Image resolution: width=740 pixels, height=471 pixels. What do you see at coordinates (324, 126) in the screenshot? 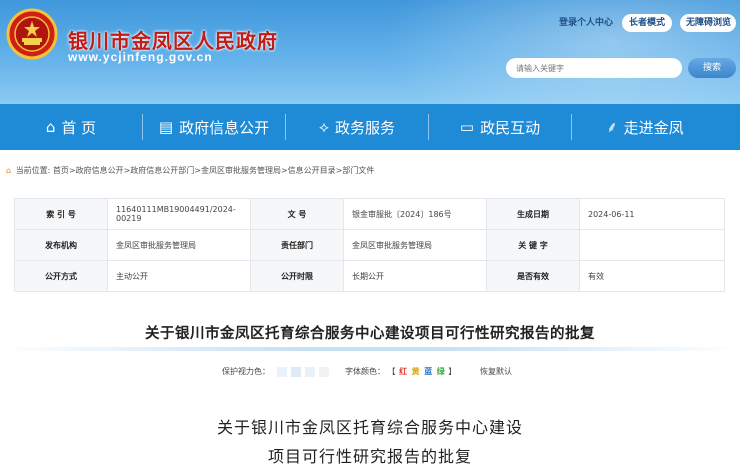
I see `handshake-icon: ⟡` at bounding box center [324, 126].